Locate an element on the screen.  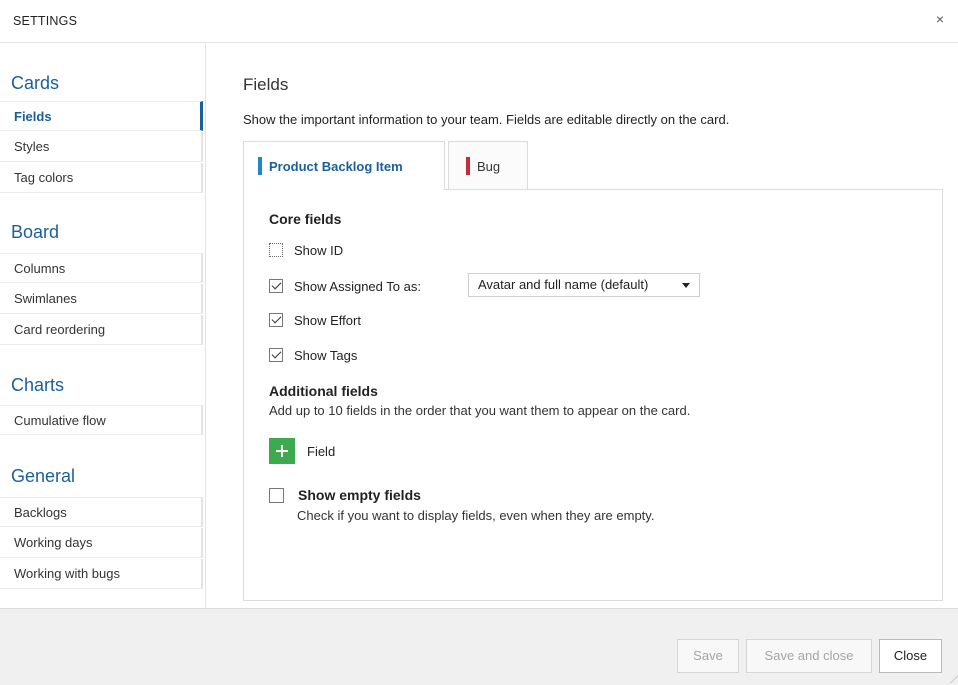
show-id-checkbox is located at coordinates (276, 250).